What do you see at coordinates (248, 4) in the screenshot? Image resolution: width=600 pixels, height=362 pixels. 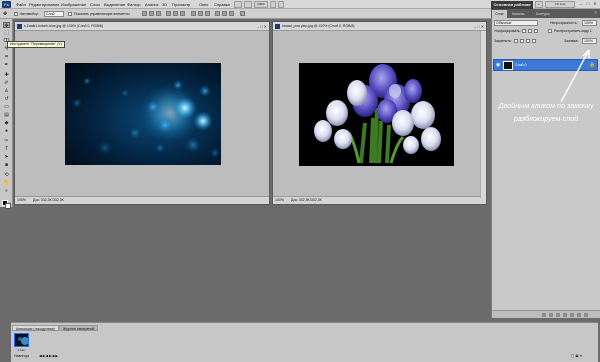 I see `minibridge-button` at bounding box center [248, 4].